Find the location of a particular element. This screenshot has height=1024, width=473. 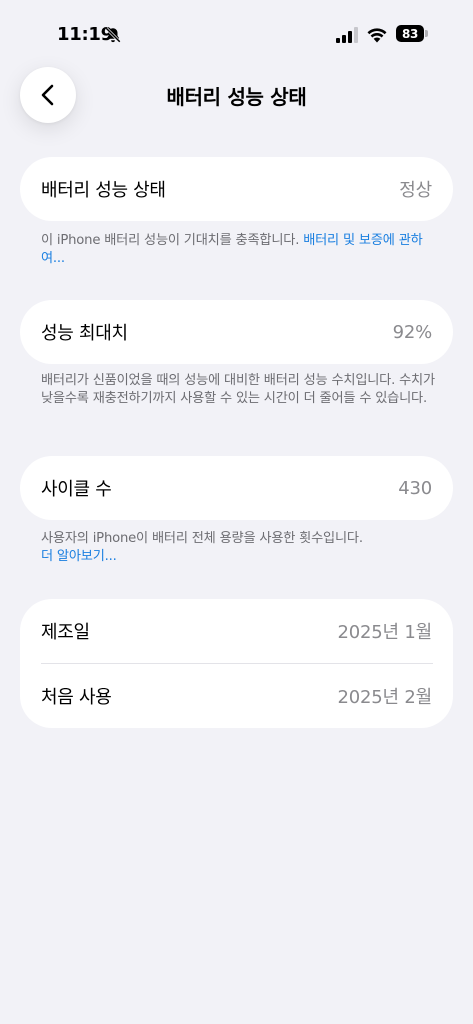

maximum-capacity-row: 성능 최대치 92% is located at coordinates (236, 332).